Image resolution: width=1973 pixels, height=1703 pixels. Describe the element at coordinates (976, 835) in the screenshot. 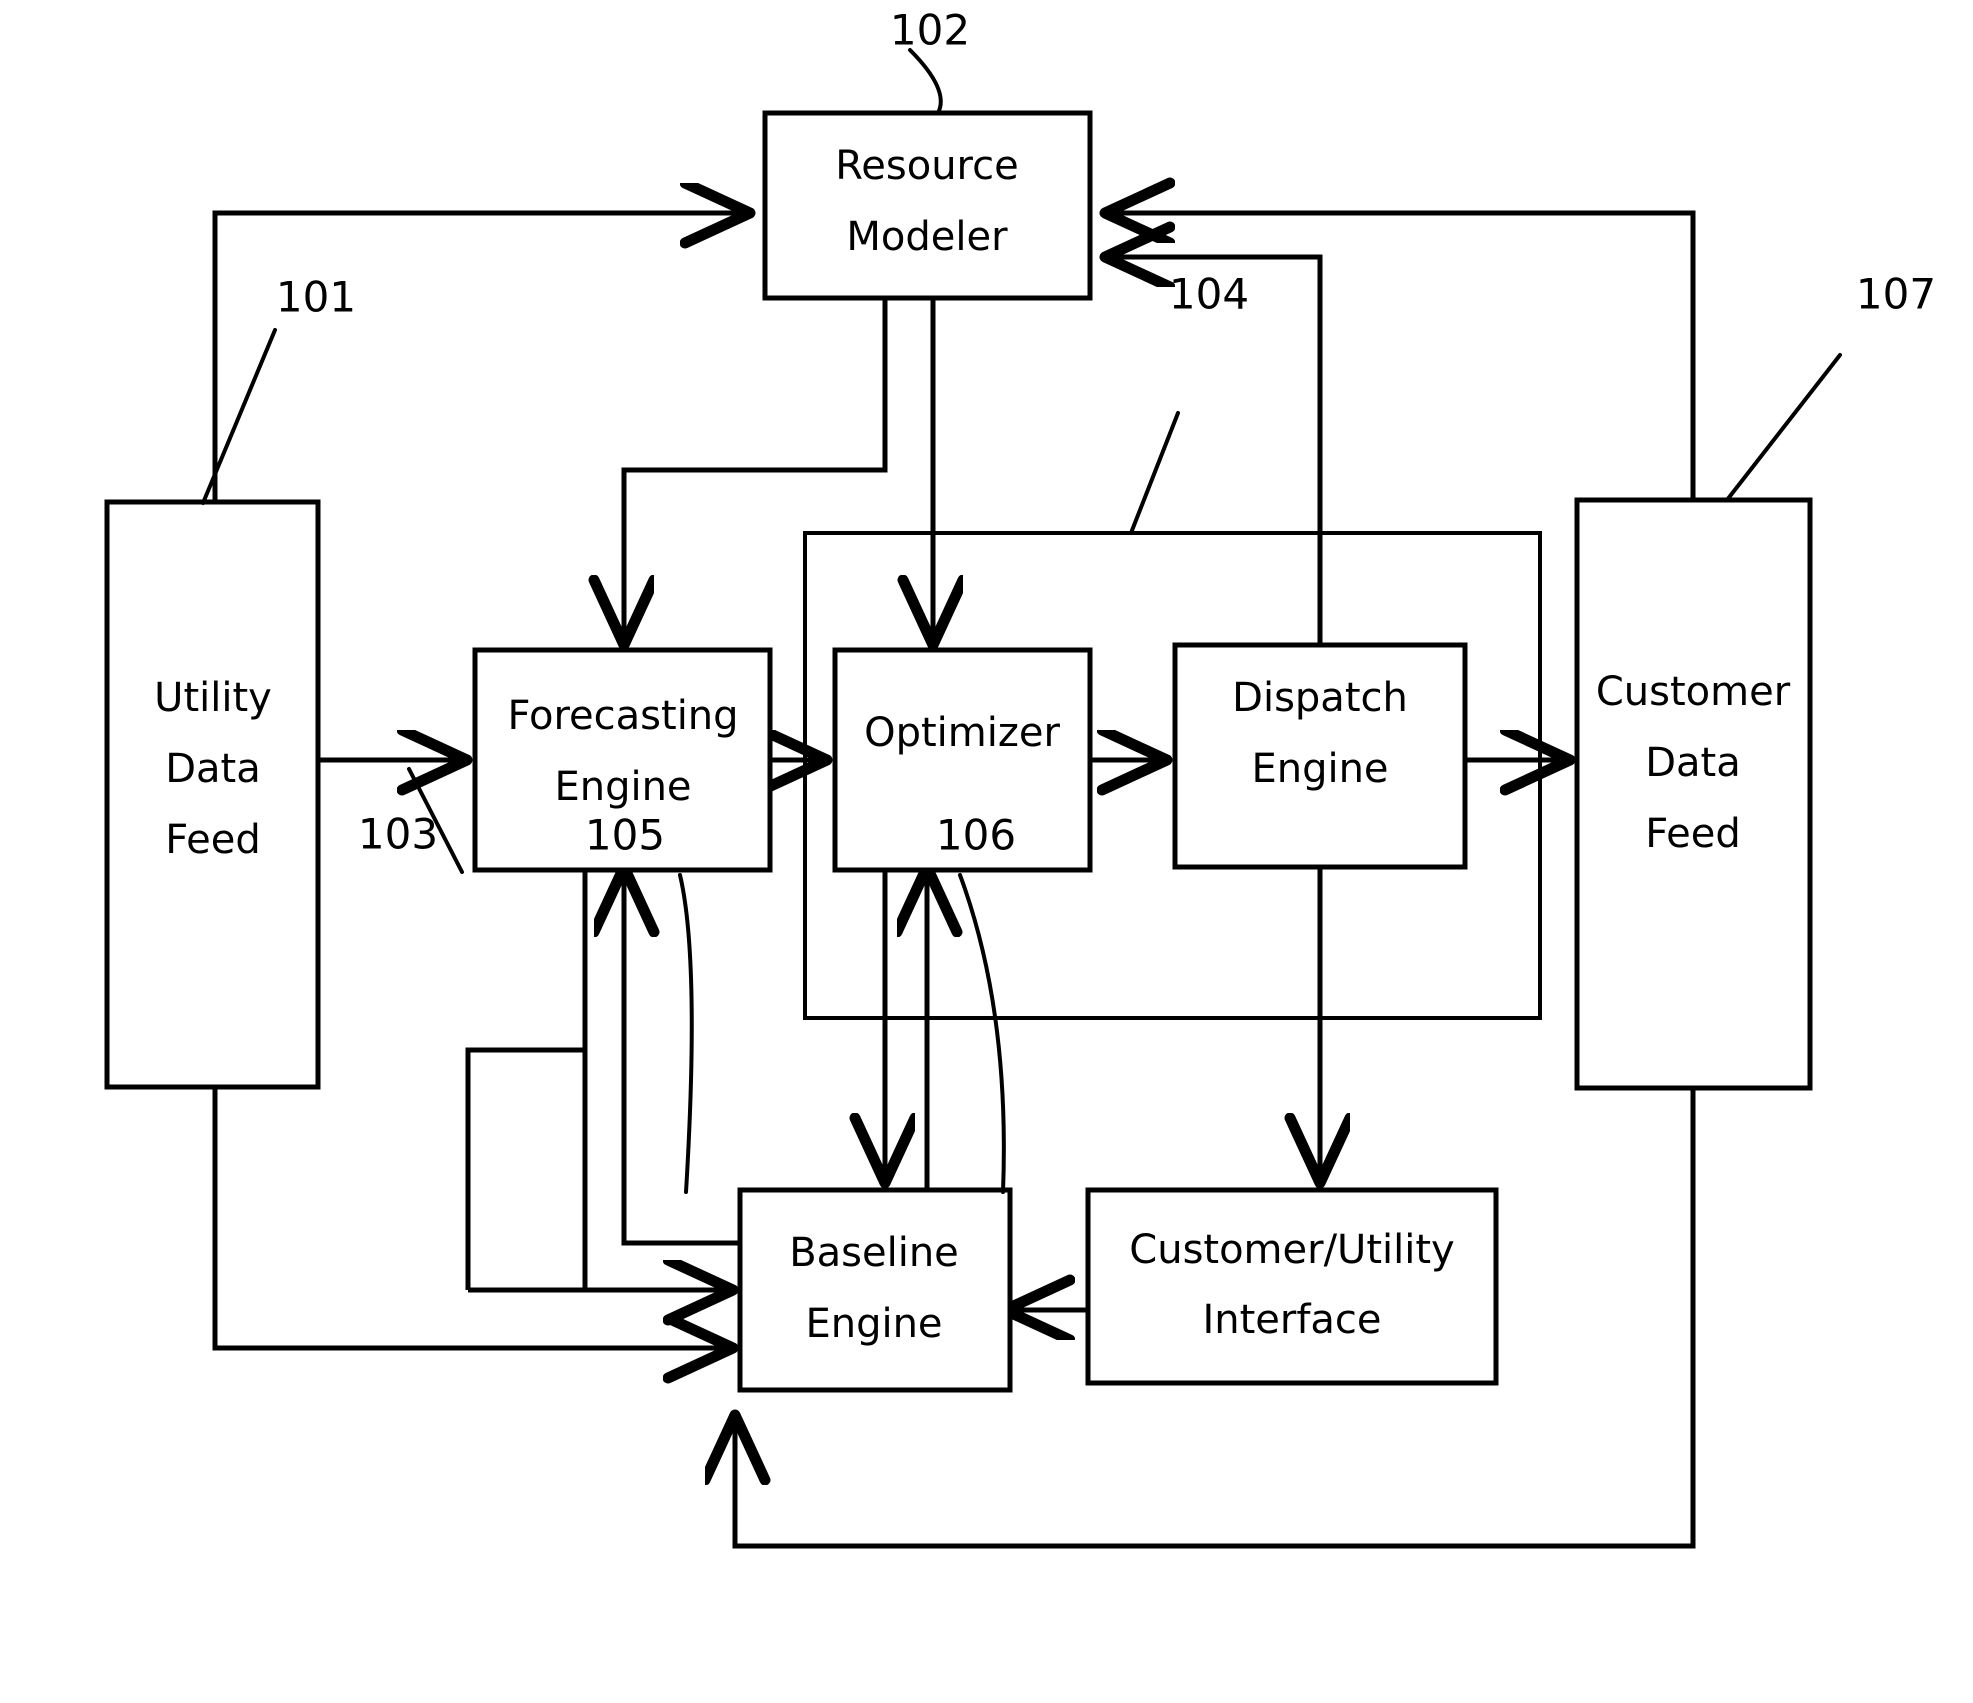

I see `ref-numeral-106: 106` at that location.